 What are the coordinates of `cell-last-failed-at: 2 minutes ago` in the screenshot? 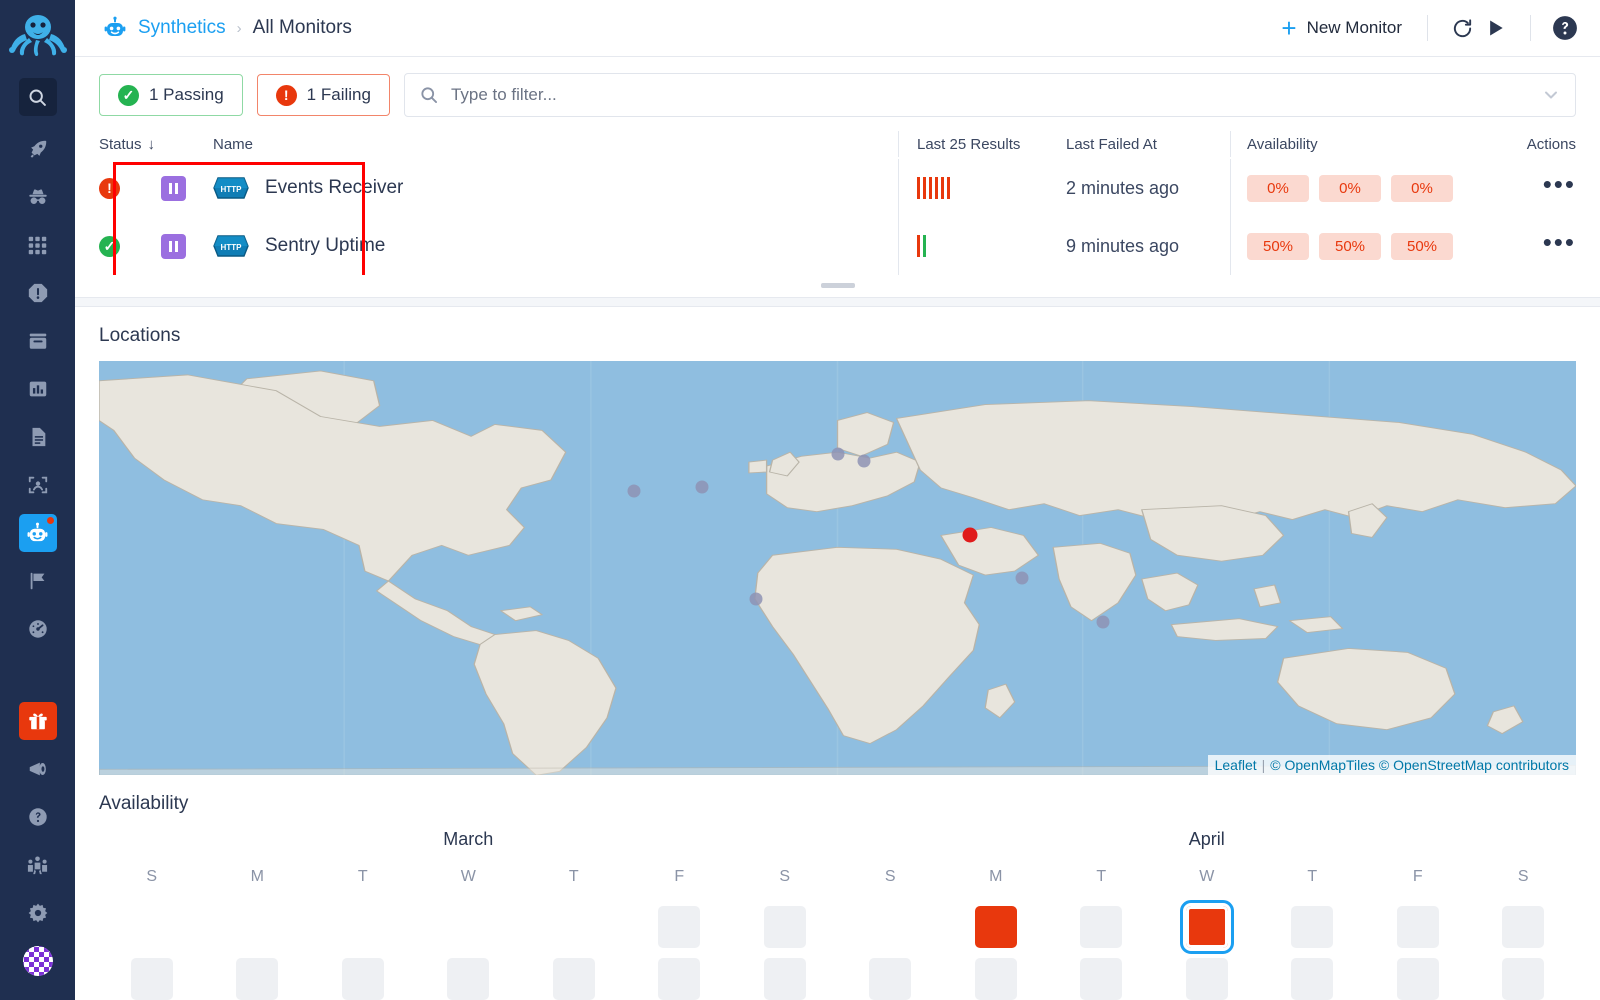 It's located at (1148, 188).